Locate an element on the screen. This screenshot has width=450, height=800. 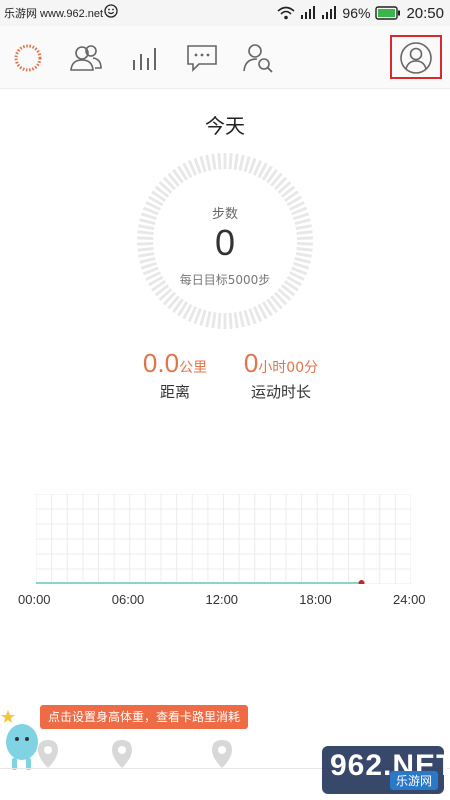
x-tick-label: 18:00 is located at coordinates (315, 599).